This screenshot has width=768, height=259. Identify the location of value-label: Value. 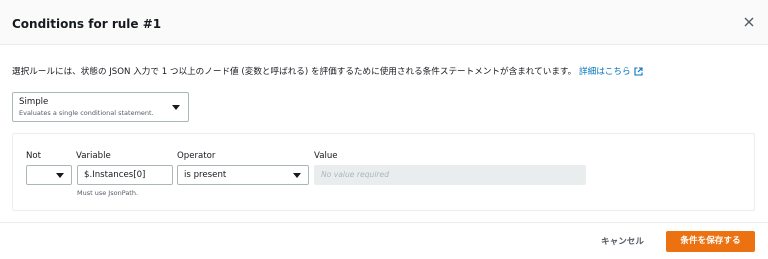
(326, 156).